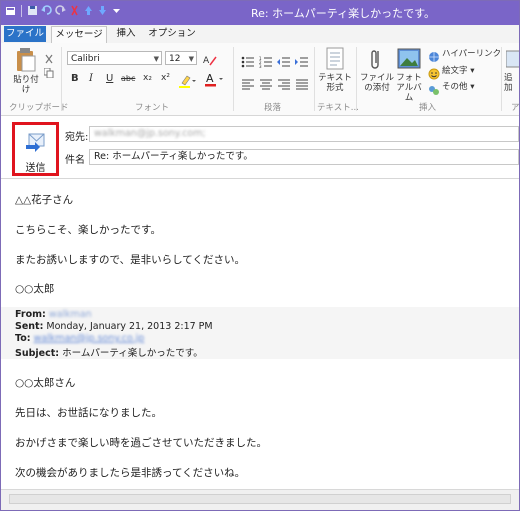  I want to click on body-line: ○○太郎, so click(35, 289).